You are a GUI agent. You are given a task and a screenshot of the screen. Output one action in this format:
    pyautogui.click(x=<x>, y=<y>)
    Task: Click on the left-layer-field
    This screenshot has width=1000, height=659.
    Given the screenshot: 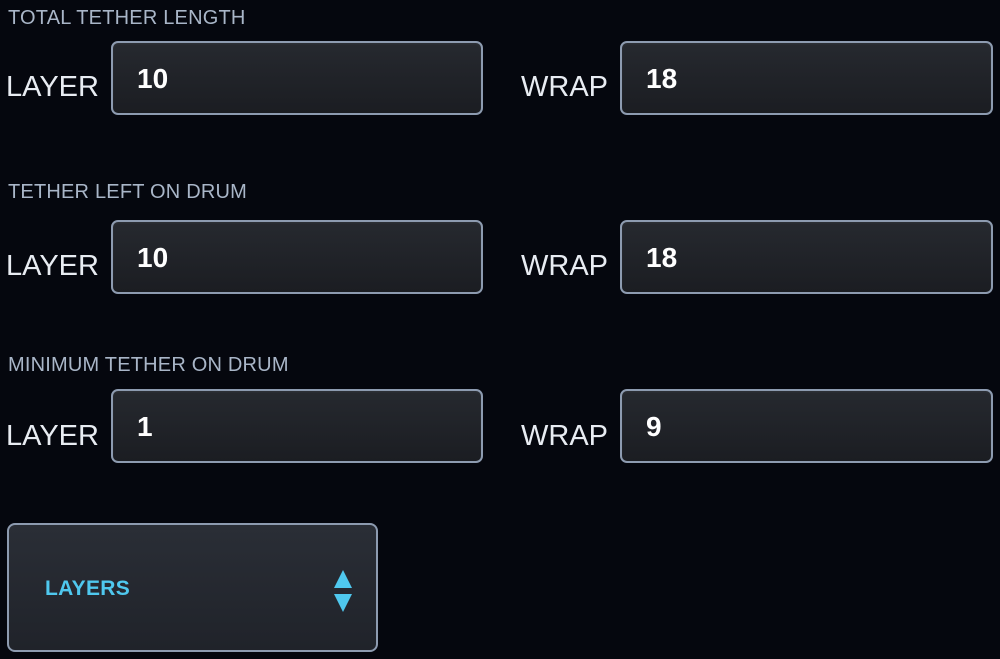 What is the action you would take?
    pyautogui.click(x=297, y=257)
    